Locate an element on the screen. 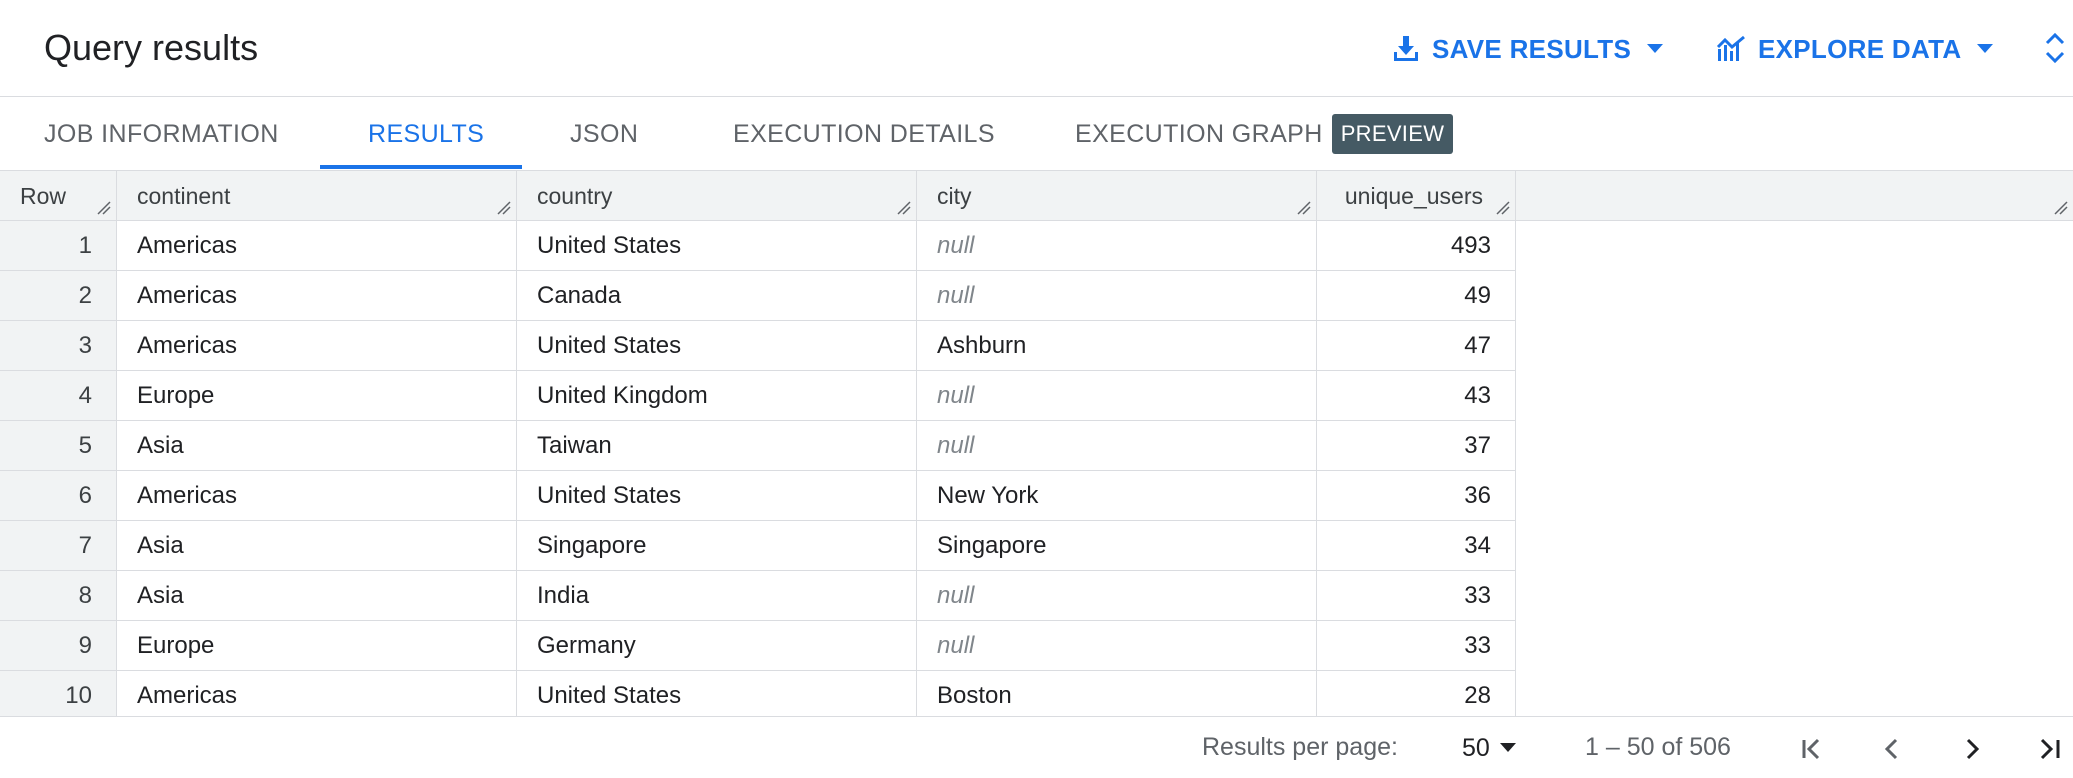  country-cell: Taiwan is located at coordinates (717, 446).